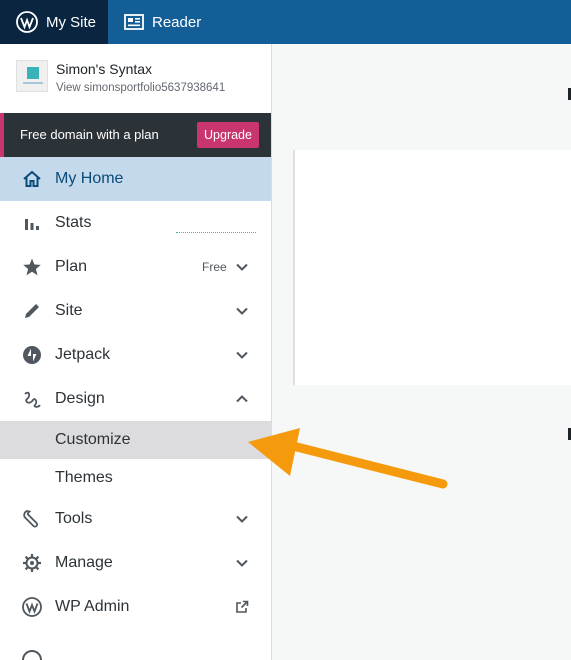 The image size is (571, 660). Describe the element at coordinates (135, 311) in the screenshot. I see `sidebar-item-site: Site` at that location.